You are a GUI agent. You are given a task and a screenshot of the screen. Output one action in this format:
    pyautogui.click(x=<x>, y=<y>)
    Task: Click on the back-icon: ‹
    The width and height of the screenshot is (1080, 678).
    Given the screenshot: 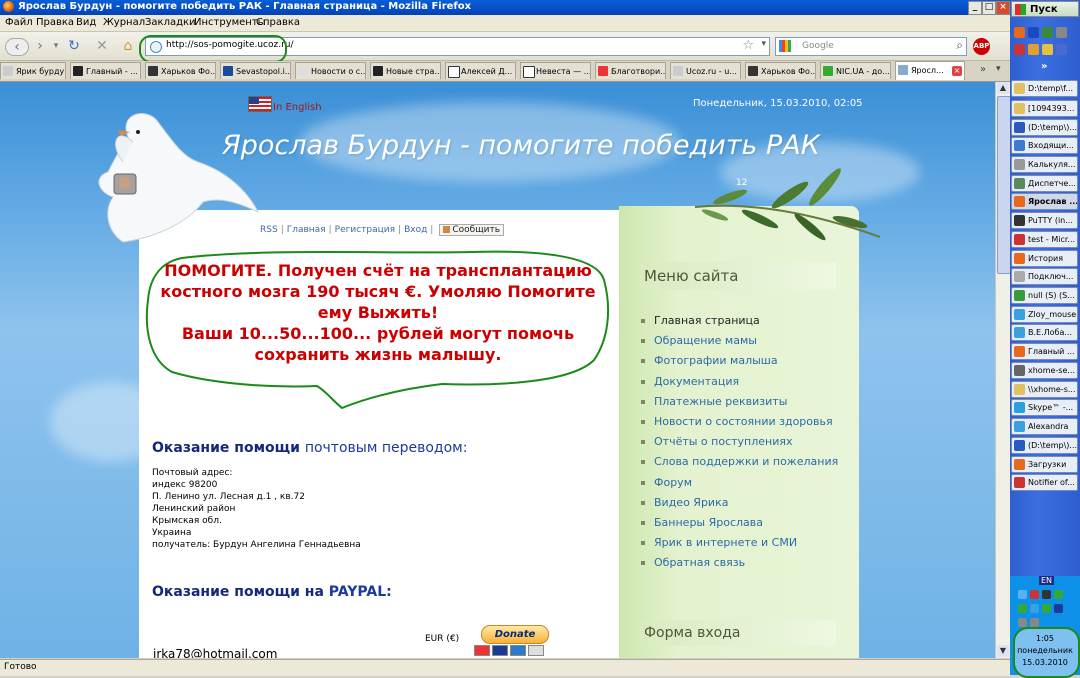 What is the action you would take?
    pyautogui.click(x=17, y=47)
    